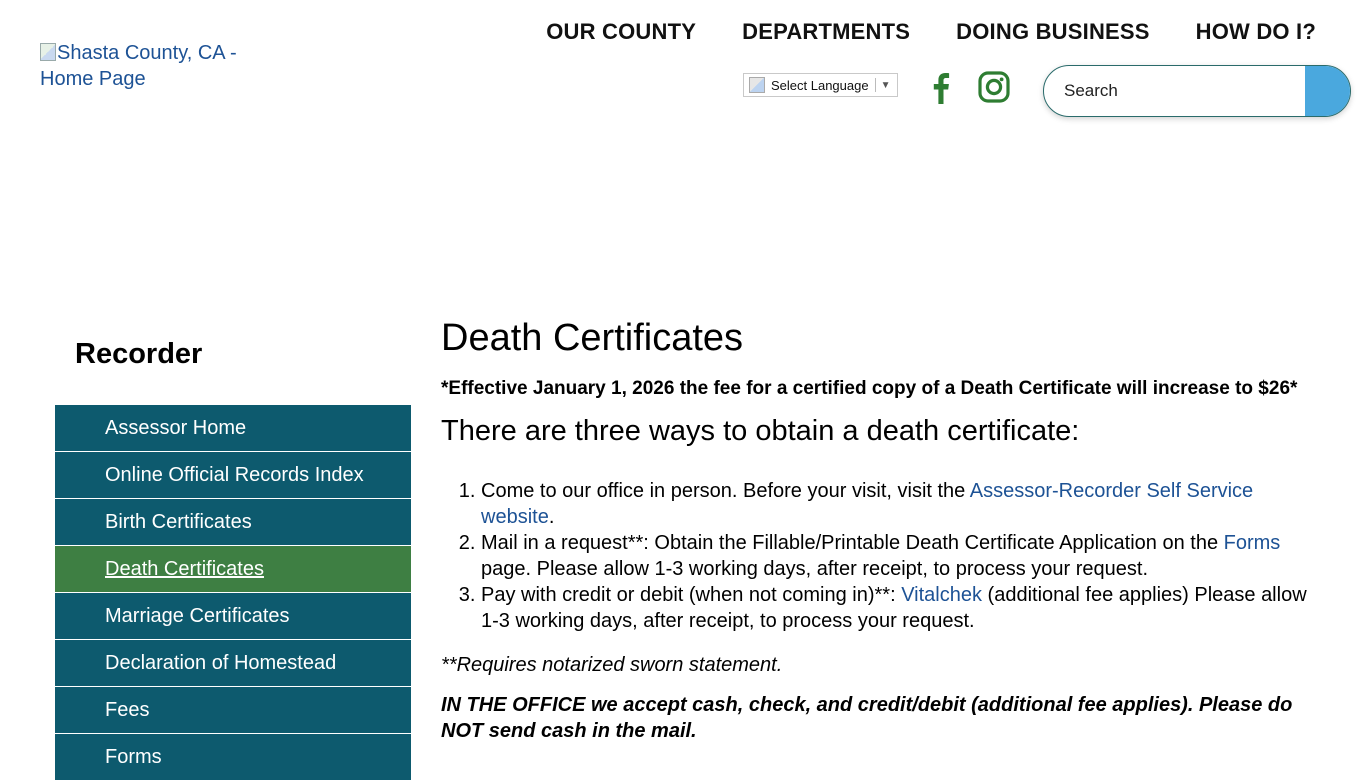 The height and width of the screenshot is (781, 1366). I want to click on language-select-label: Select Language, so click(820, 85).